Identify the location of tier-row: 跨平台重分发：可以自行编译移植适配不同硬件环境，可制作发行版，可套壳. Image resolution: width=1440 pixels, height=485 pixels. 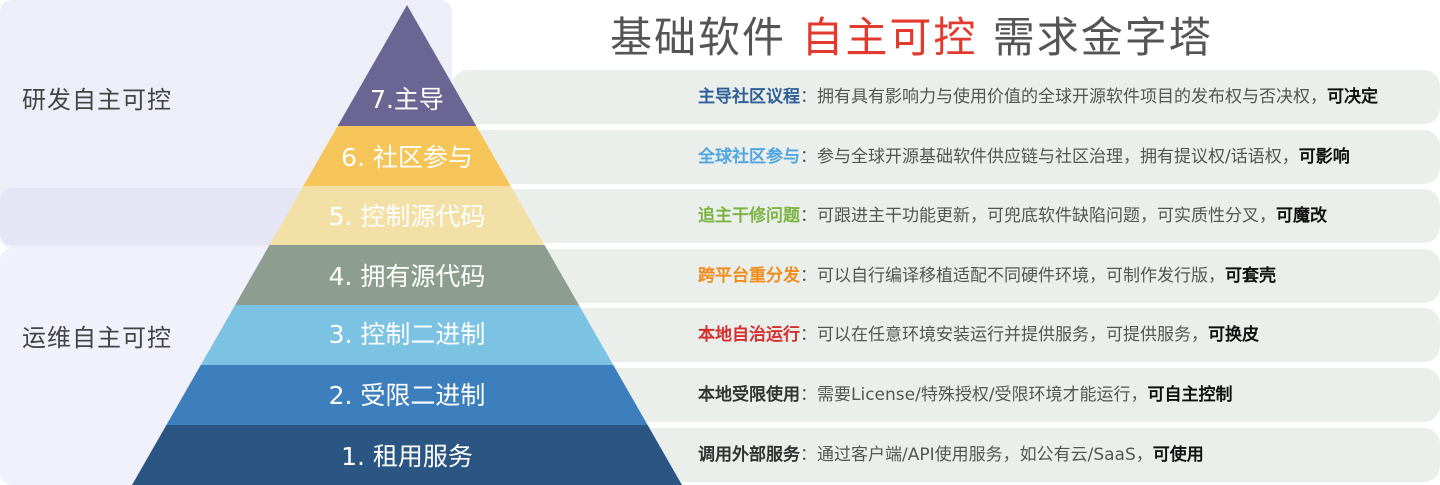
(987, 276).